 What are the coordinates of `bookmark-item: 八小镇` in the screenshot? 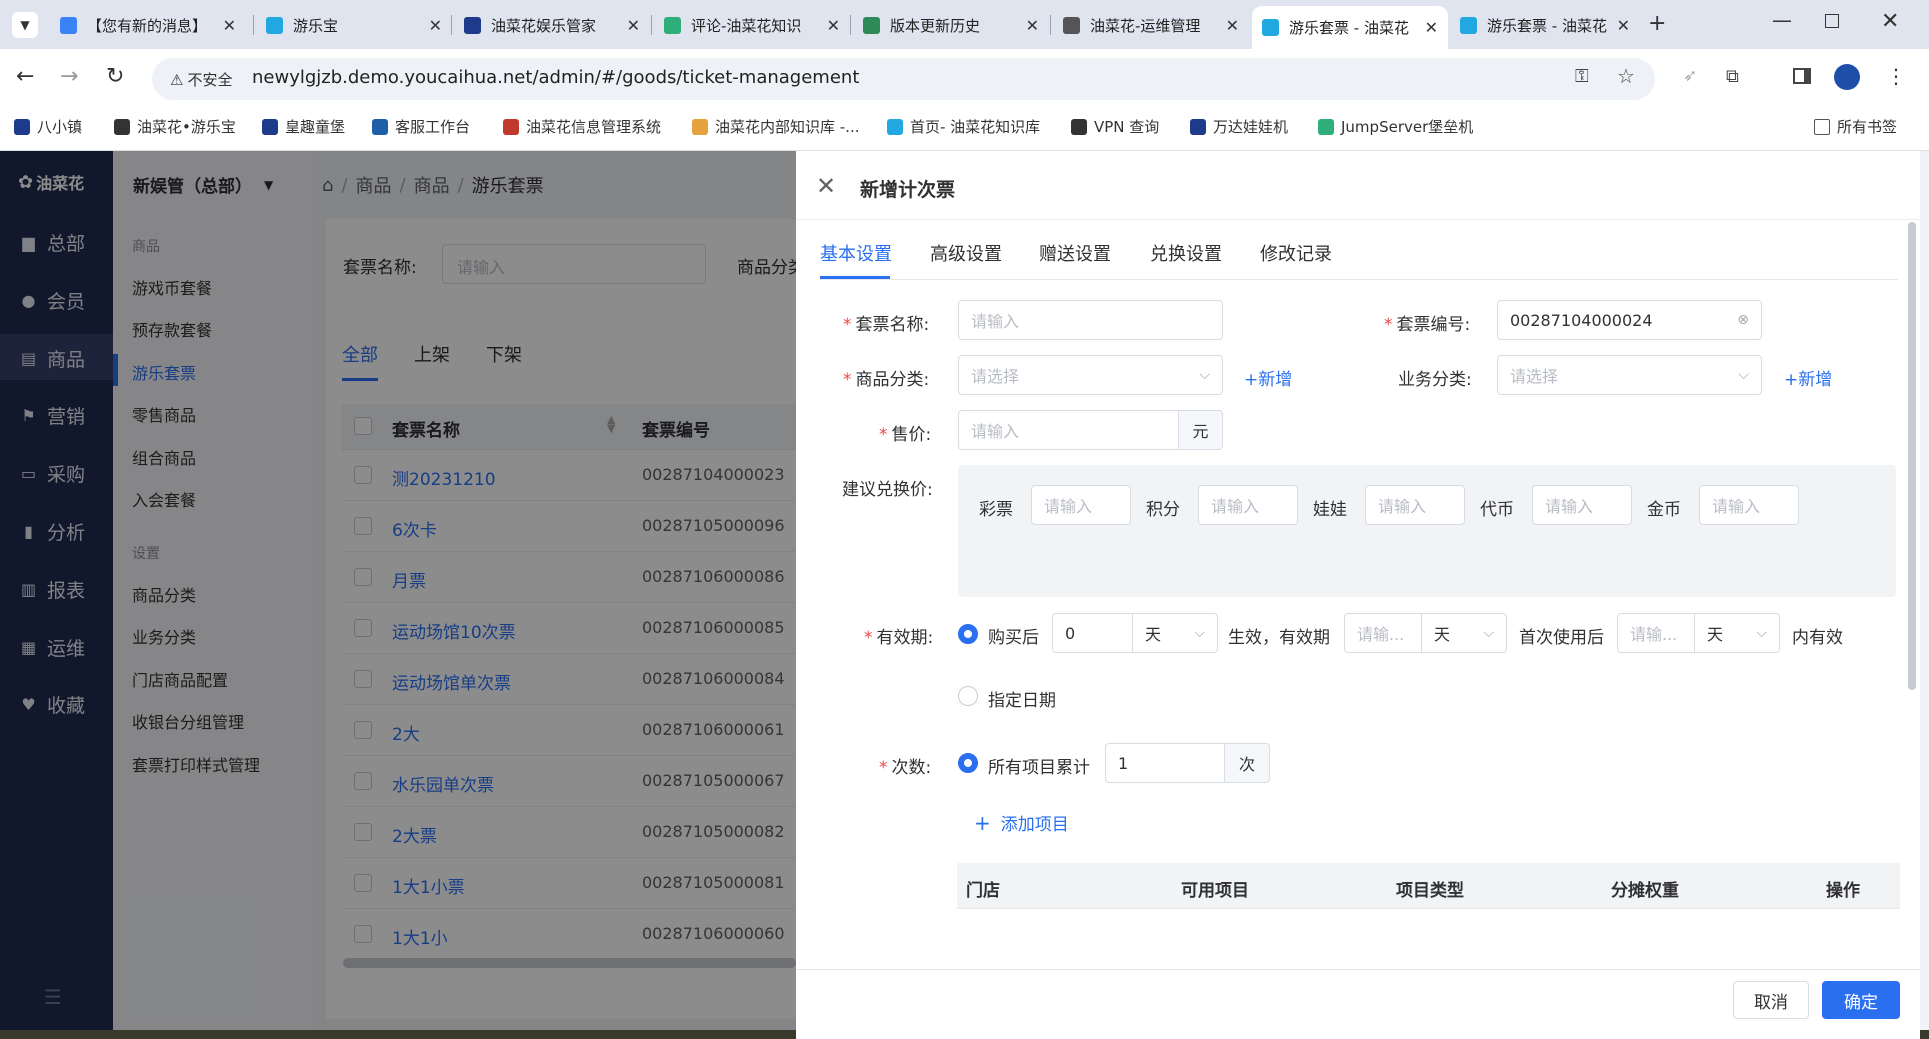 It's located at (48, 126).